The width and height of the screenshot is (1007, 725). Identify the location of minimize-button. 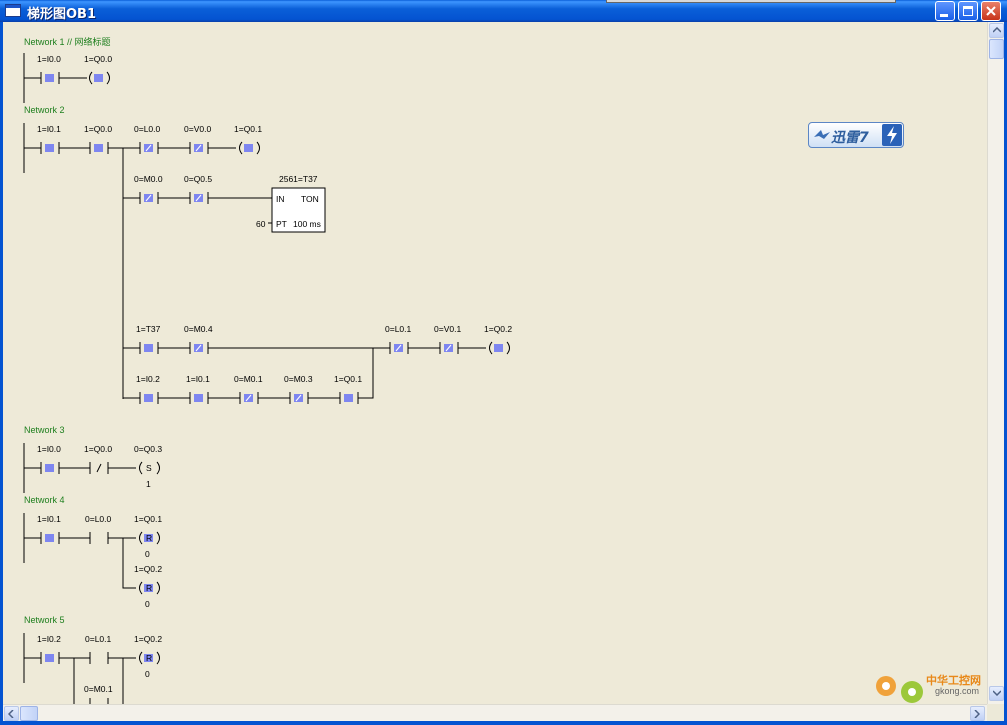
(945, 11).